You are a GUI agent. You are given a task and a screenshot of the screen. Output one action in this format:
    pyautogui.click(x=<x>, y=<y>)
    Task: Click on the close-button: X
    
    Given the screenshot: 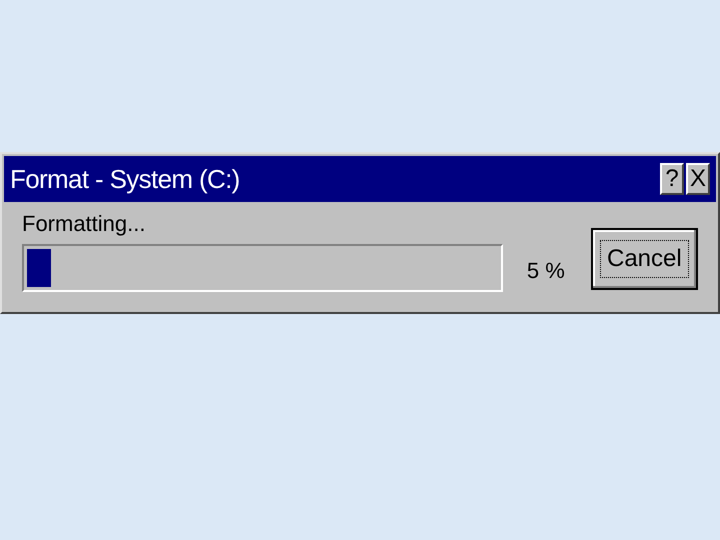 What is the action you would take?
    pyautogui.click(x=698, y=179)
    